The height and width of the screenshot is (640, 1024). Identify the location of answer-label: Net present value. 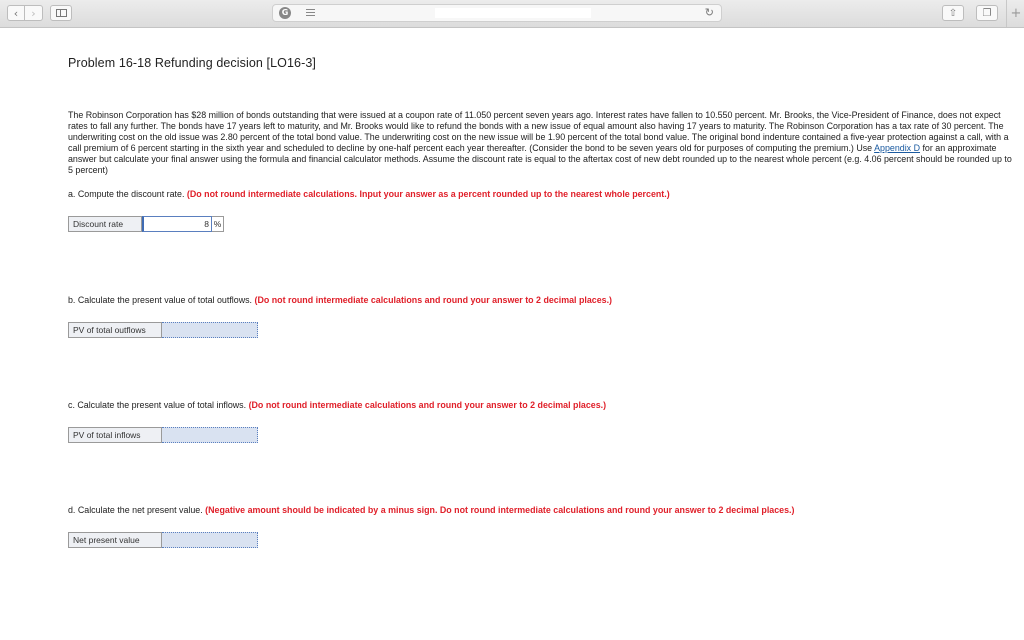
(115, 540).